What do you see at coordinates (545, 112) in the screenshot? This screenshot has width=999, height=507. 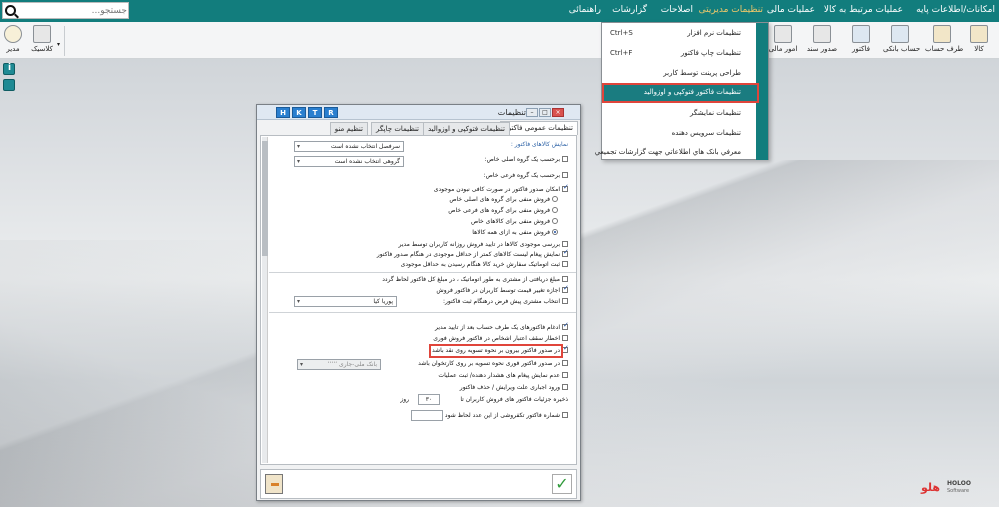 I see `maximize-icon: □` at bounding box center [545, 112].